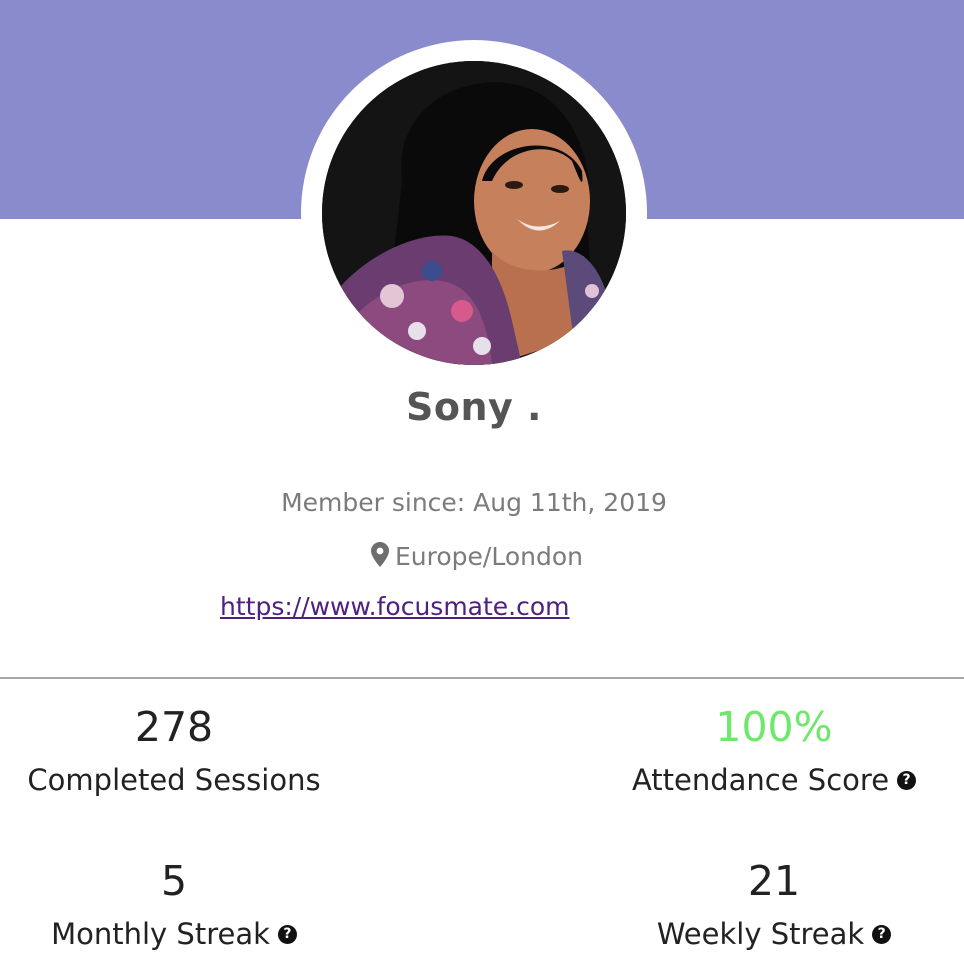  I want to click on avatar-photo, so click(474, 213).